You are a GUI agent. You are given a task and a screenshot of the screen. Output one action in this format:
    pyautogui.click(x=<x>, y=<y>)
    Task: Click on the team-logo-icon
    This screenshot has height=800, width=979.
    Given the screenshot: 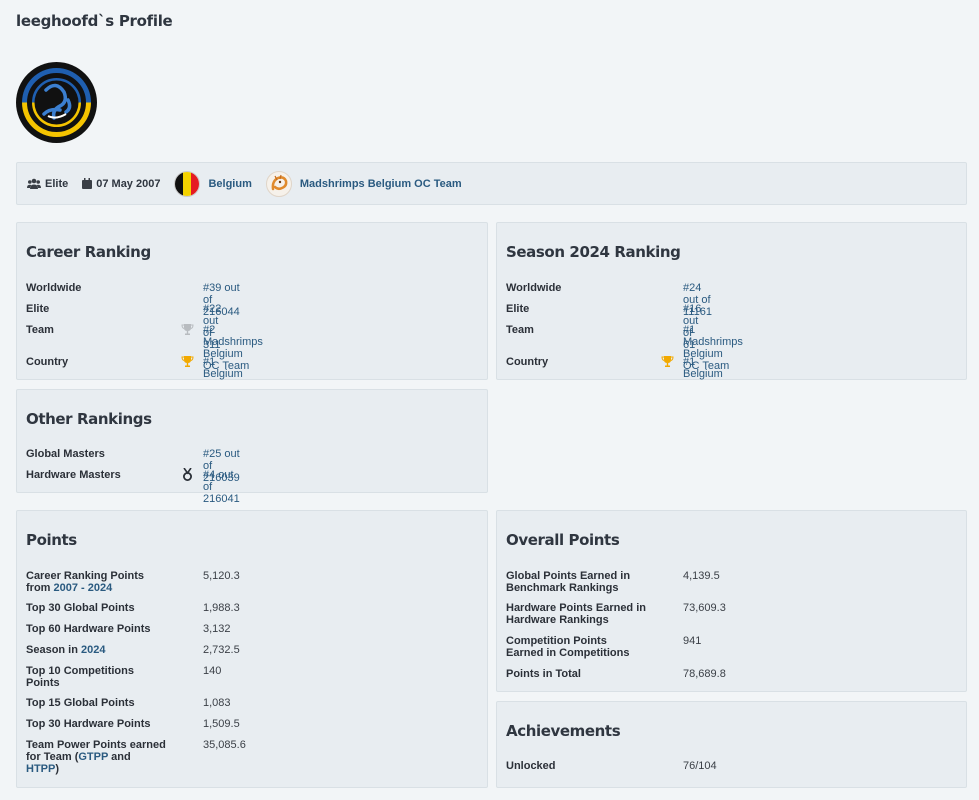 What is the action you would take?
    pyautogui.click(x=278, y=183)
    